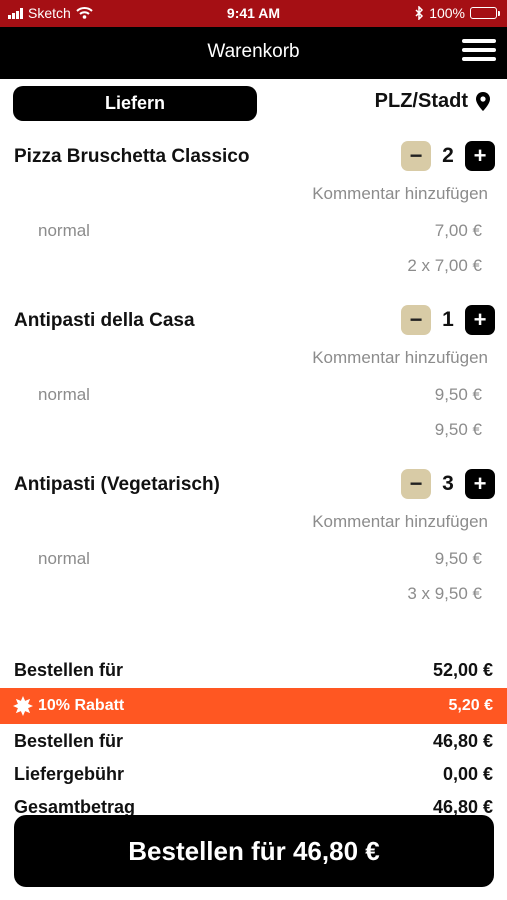 Image resolution: width=507 pixels, height=900 pixels. Describe the element at coordinates (132, 156) in the screenshot. I see `item-name: Pizza Bruschetta Classico` at that location.